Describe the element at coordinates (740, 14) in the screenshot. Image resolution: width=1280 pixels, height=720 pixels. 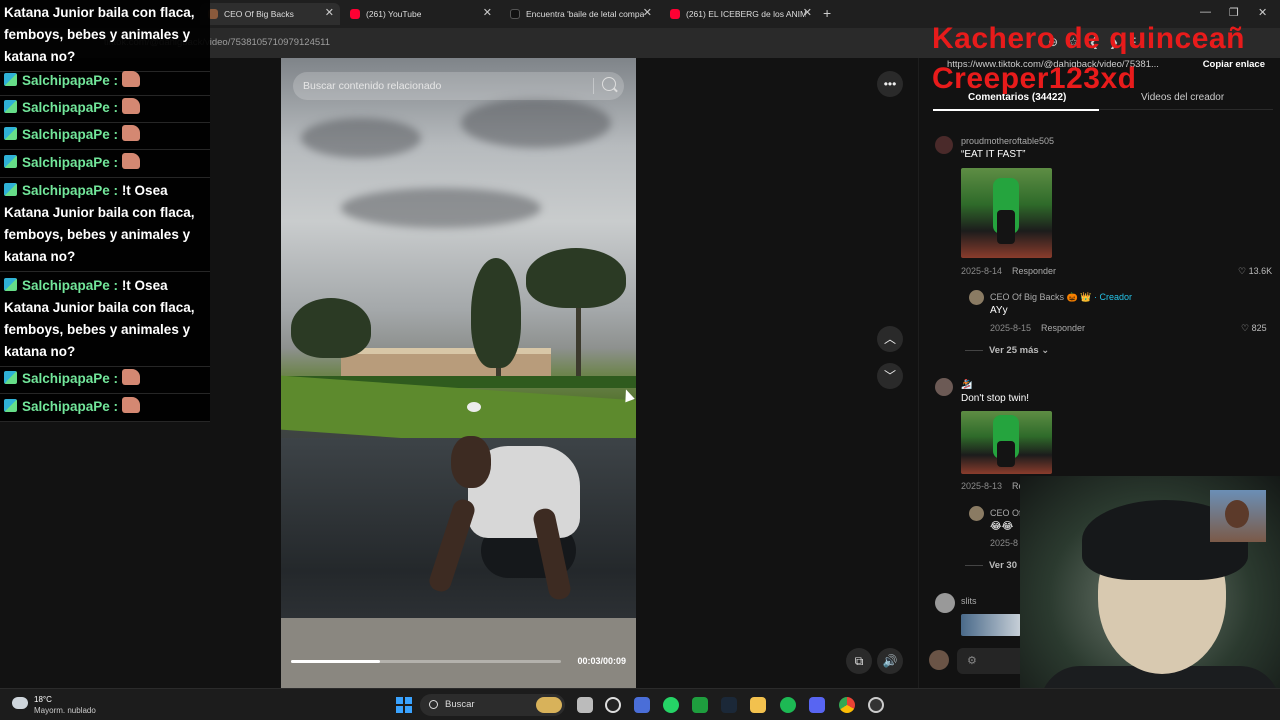
I see `tab-iceberg: (261) EL ICEBERG de los ANIMA ✕` at that location.